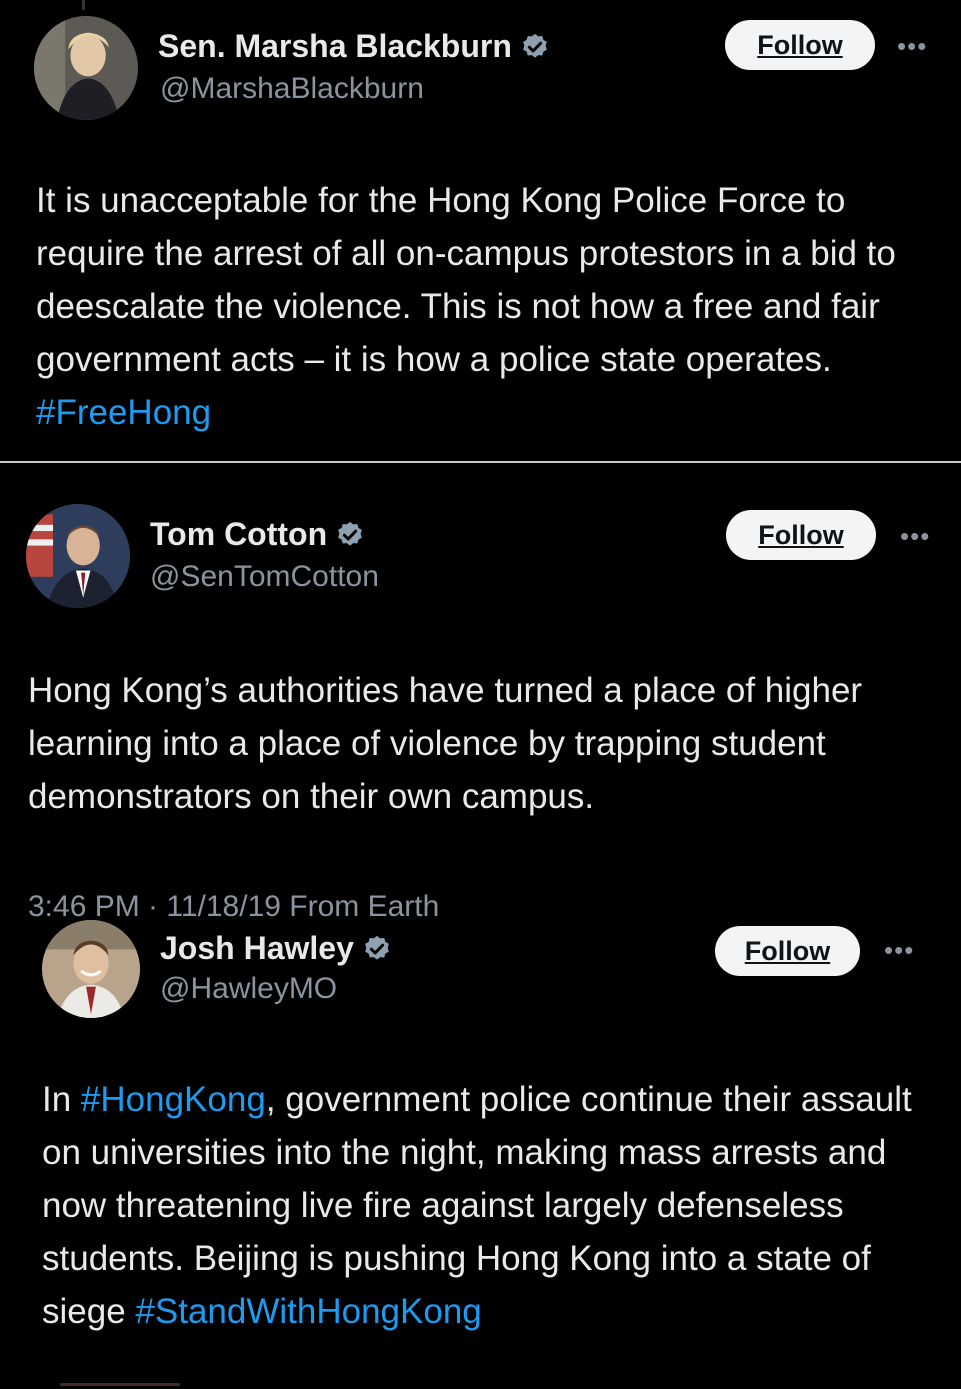 The image size is (961, 1389). I want to click on tweet-text-prefix: In, so click(61, 1099).